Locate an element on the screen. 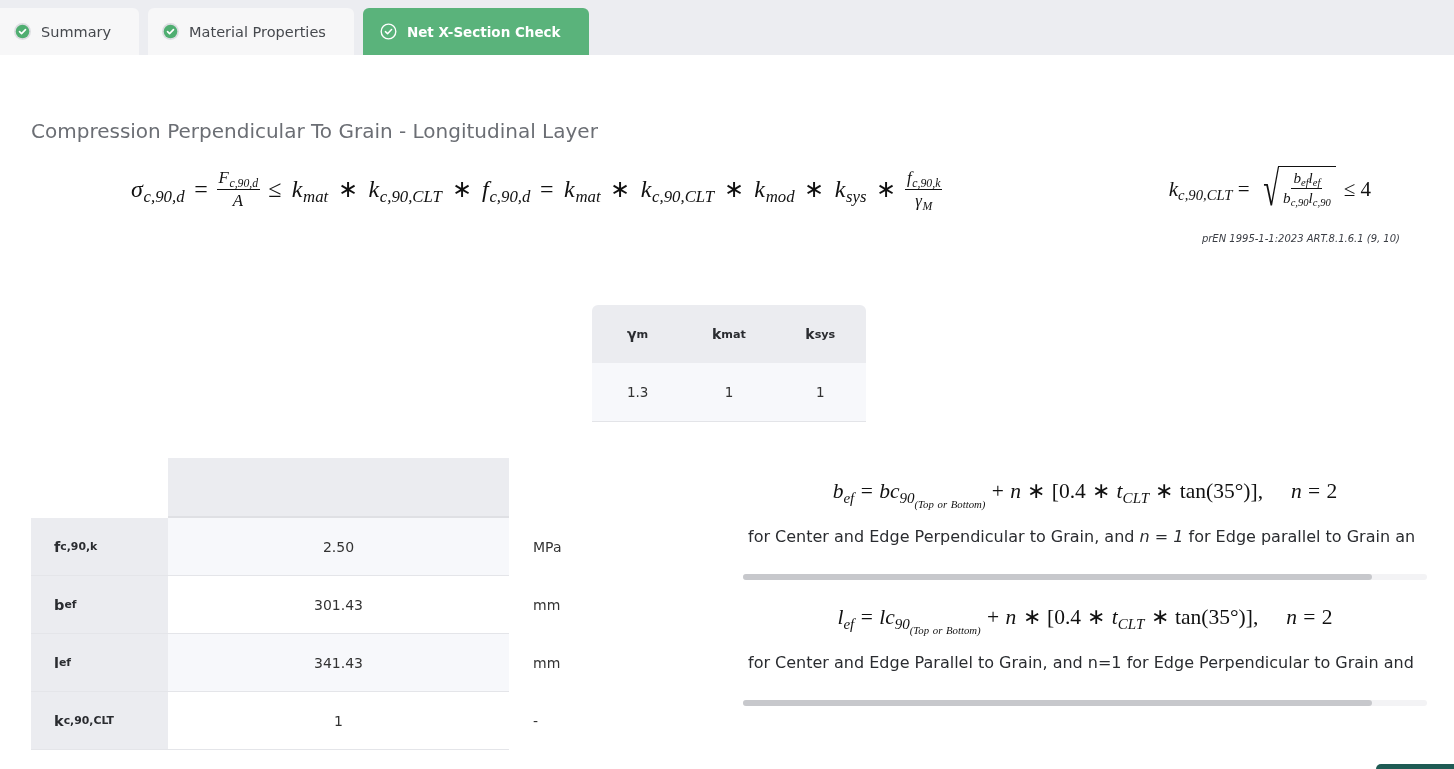 This screenshot has height=769, width=1454. unit-label: MPa is located at coordinates (547, 547).